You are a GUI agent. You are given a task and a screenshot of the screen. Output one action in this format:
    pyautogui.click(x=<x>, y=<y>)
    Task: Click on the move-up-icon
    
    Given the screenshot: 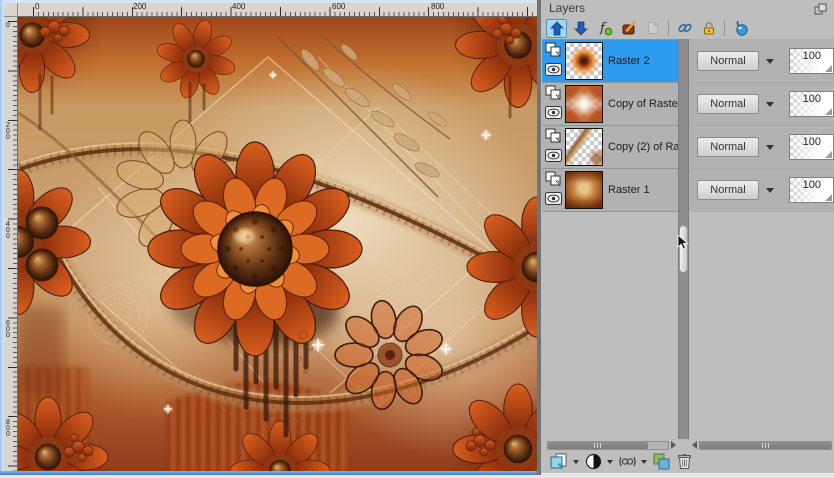 What is the action you would take?
    pyautogui.click(x=556, y=28)
    